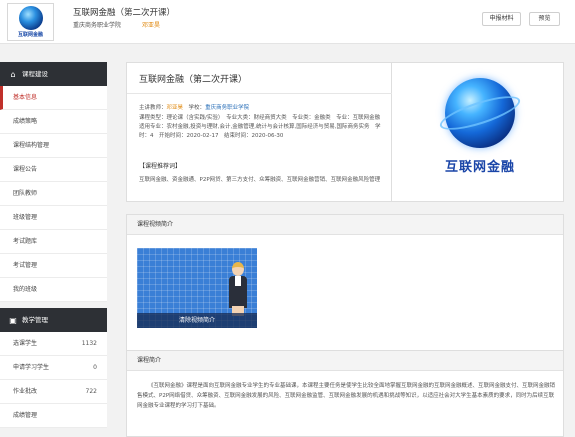  Describe the element at coordinates (479, 167) in the screenshot. I see `cover-text: 互联网金融` at that location.